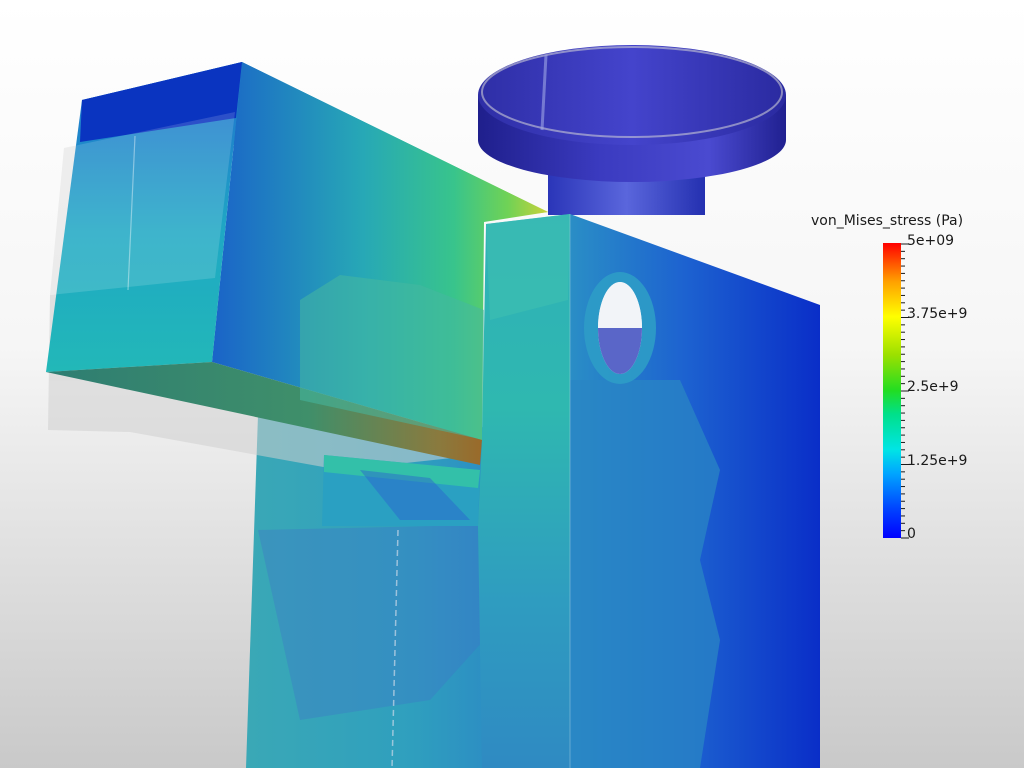 The height and width of the screenshot is (768, 1024). Describe the element at coordinates (905, 391) in the screenshot. I see `colorbar-ticks` at that location.